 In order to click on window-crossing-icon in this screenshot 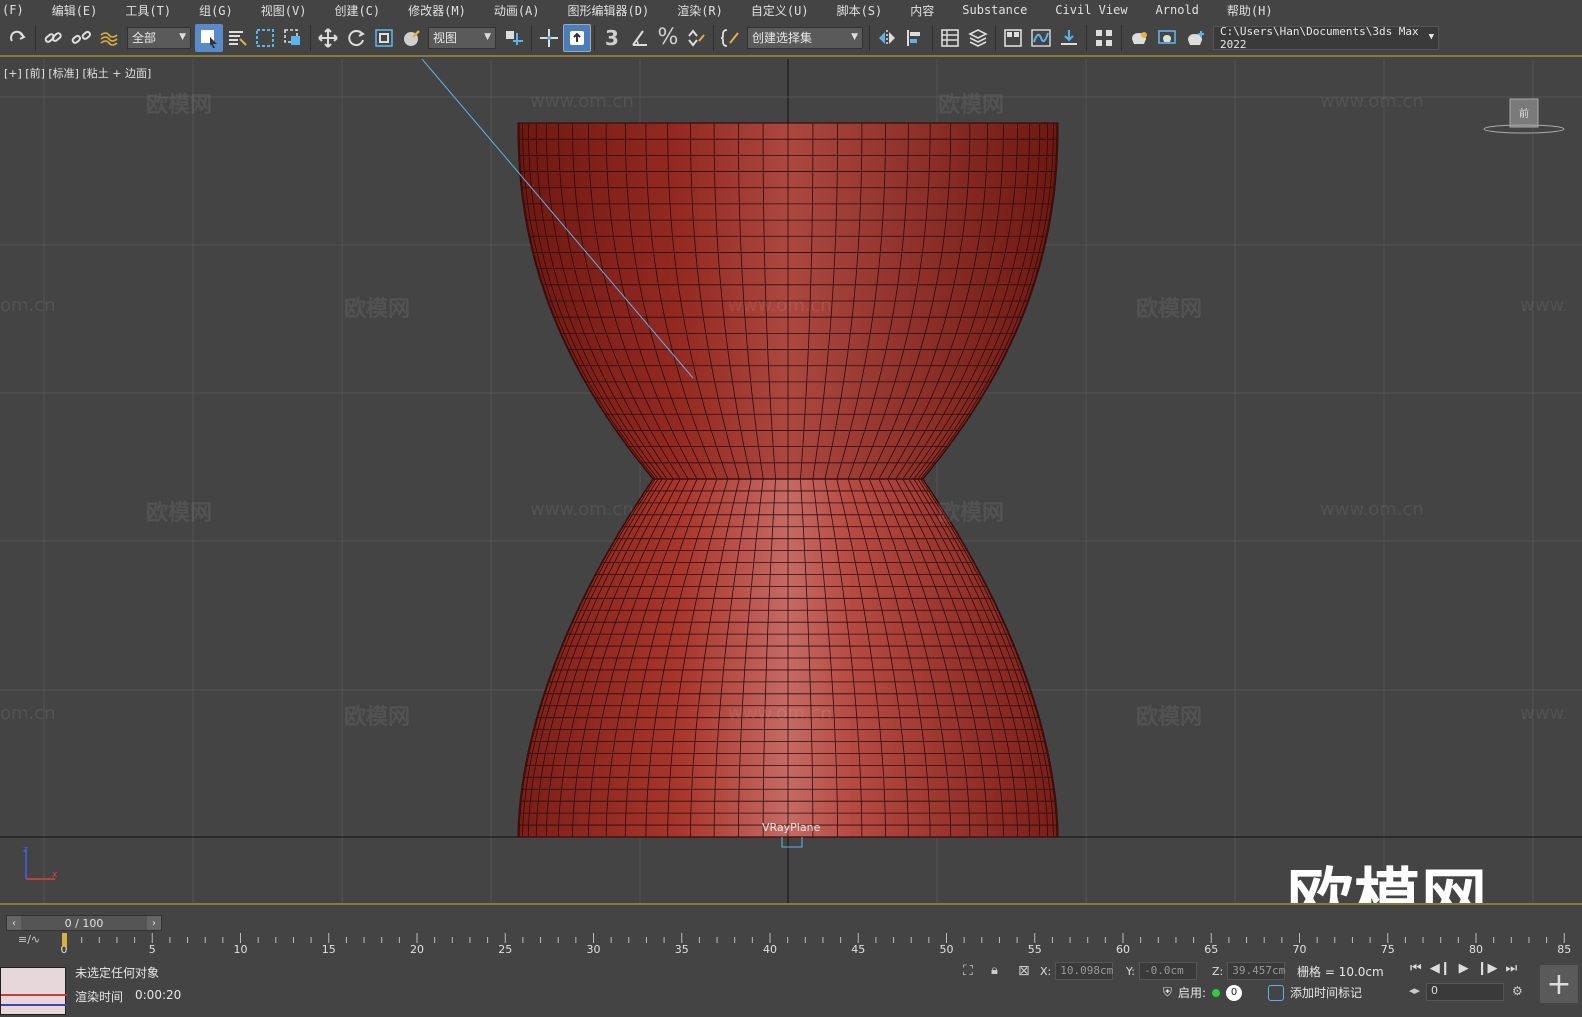, I will do `click(293, 38)`.